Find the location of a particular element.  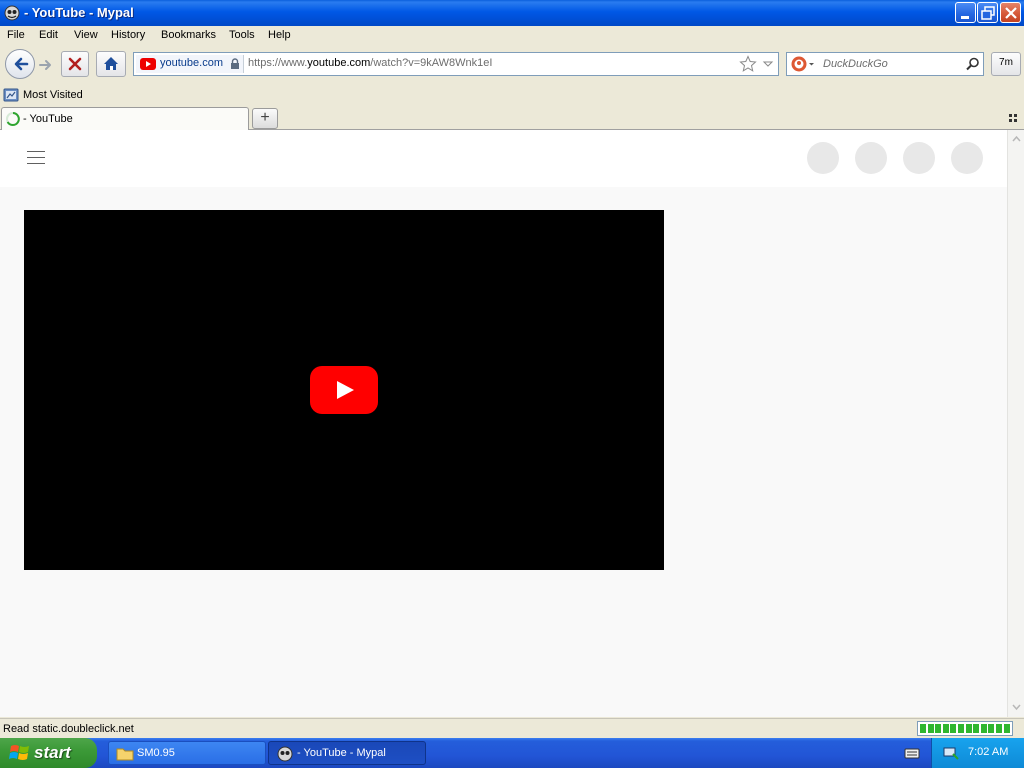

most-visited-label: Most Visited is located at coordinates (53, 95).